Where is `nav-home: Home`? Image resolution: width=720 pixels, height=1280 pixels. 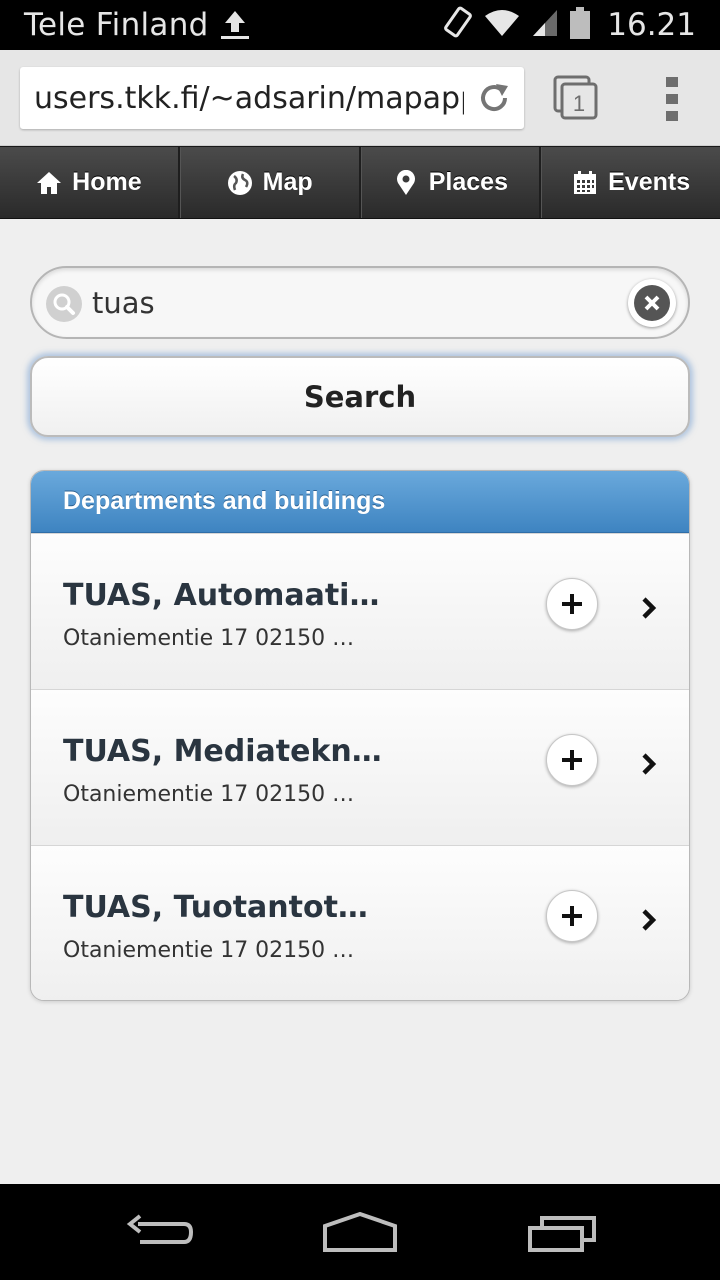
nav-home: Home is located at coordinates (90, 182).